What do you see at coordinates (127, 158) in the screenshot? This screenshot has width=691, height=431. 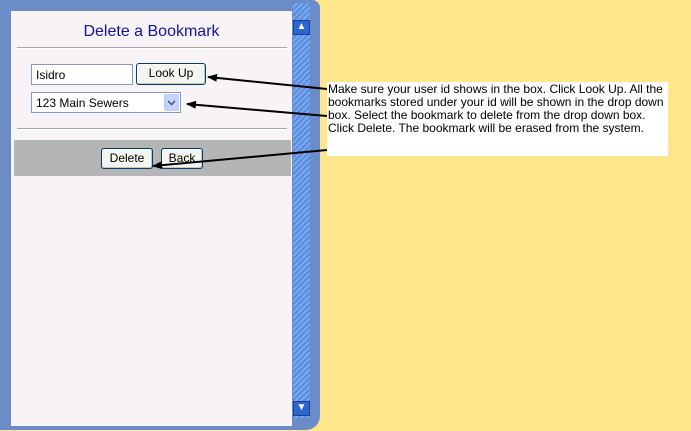 I see `delete-button: Delete` at bounding box center [127, 158].